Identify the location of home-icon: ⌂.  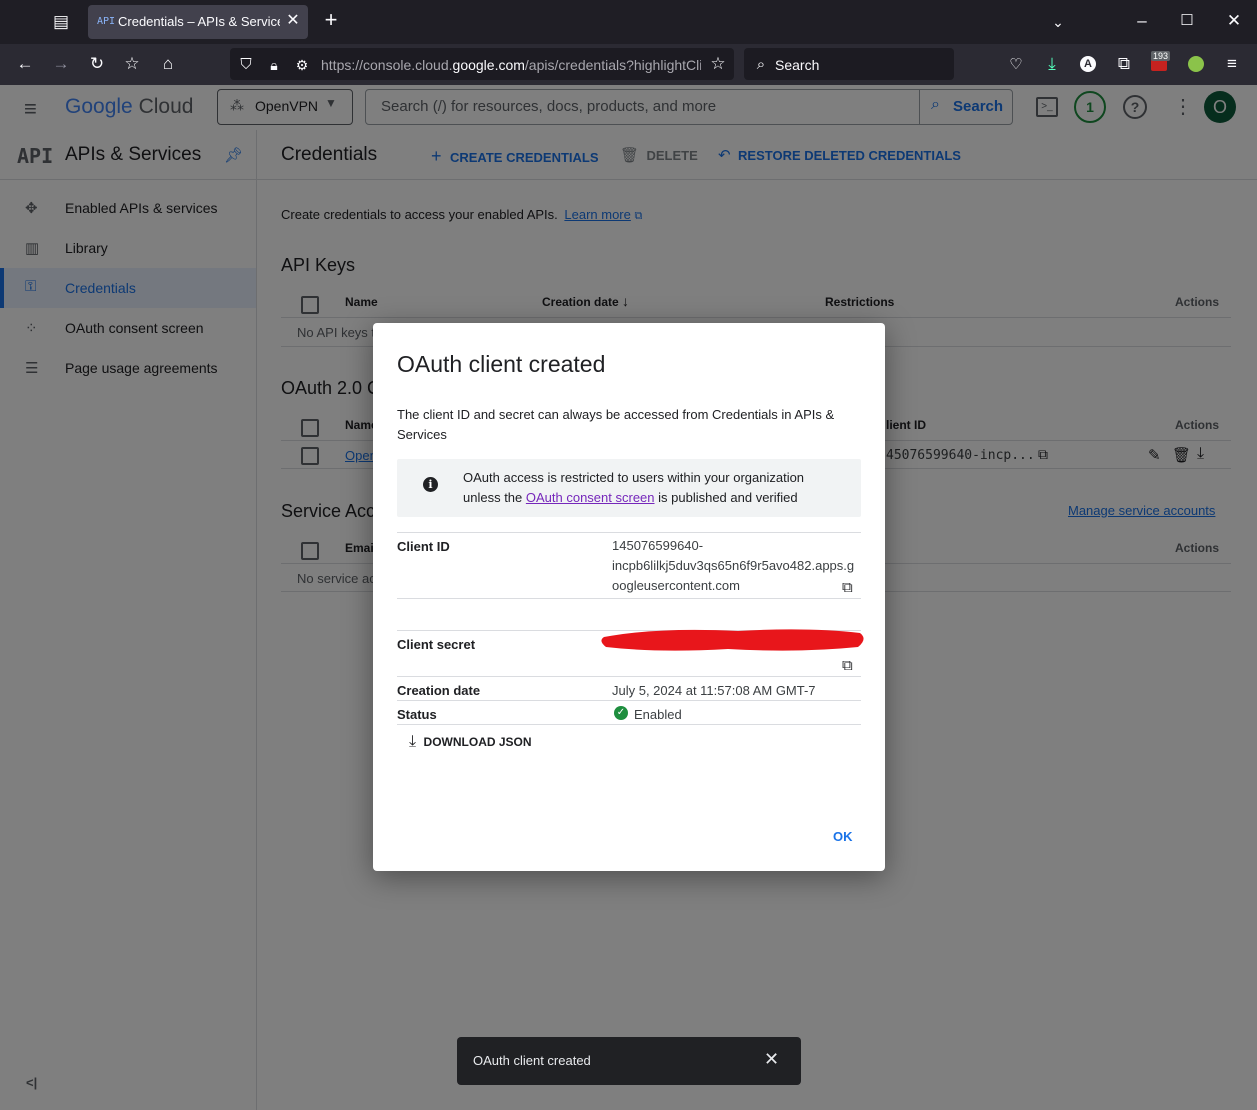
(168, 64).